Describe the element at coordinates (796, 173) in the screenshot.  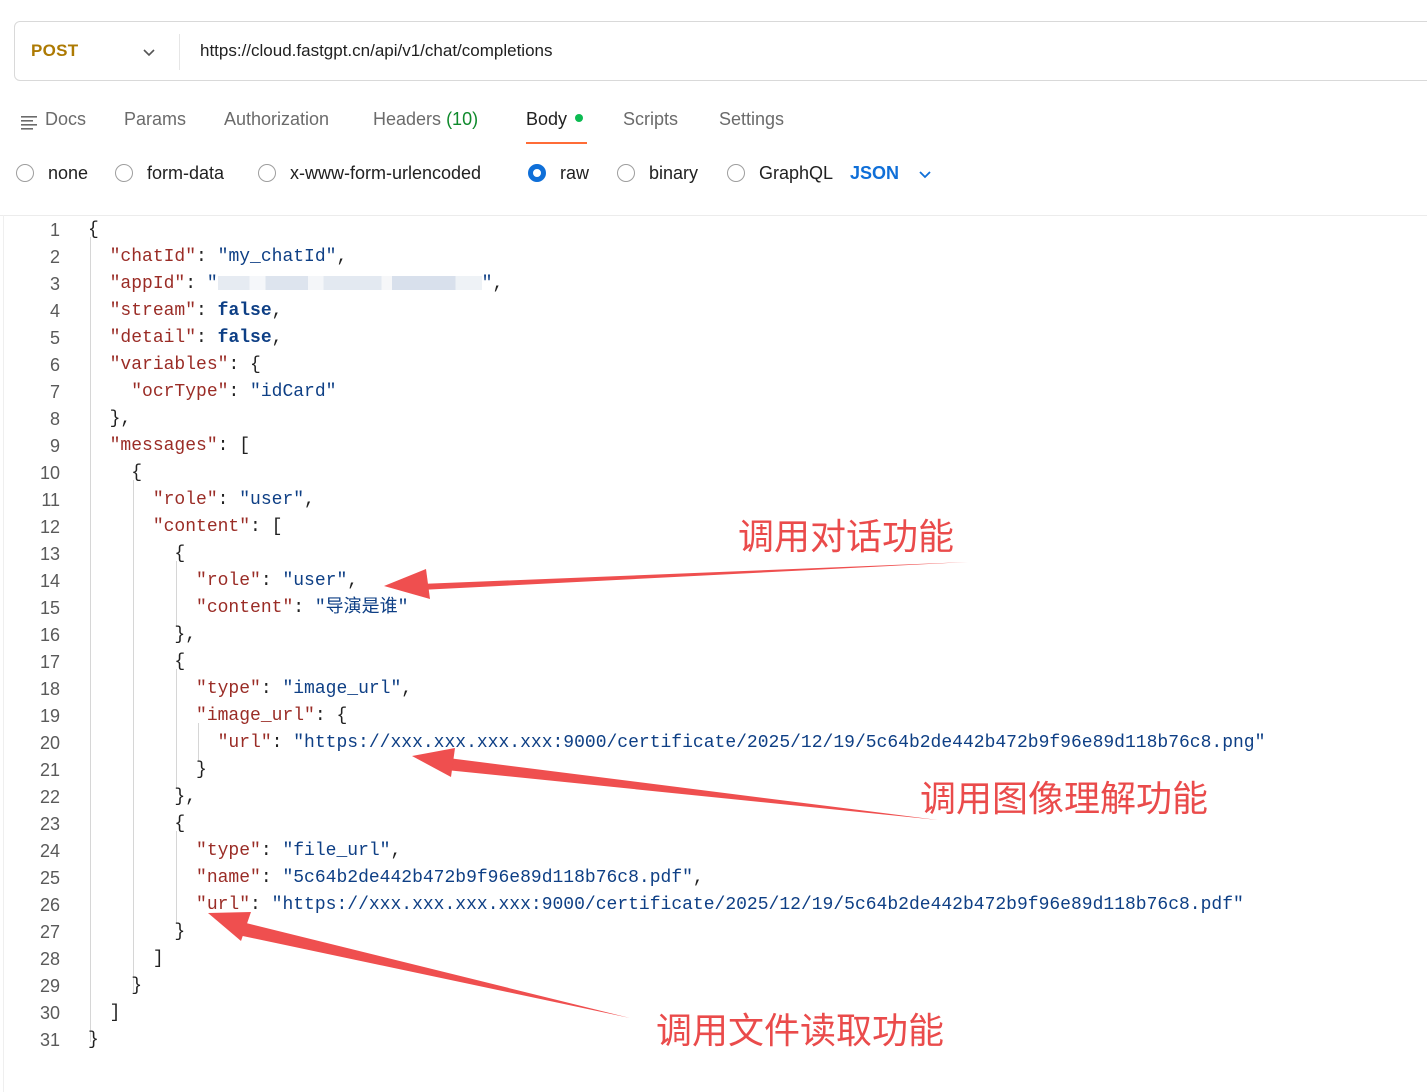
I see `radio-graphql-label: GraphQL` at that location.